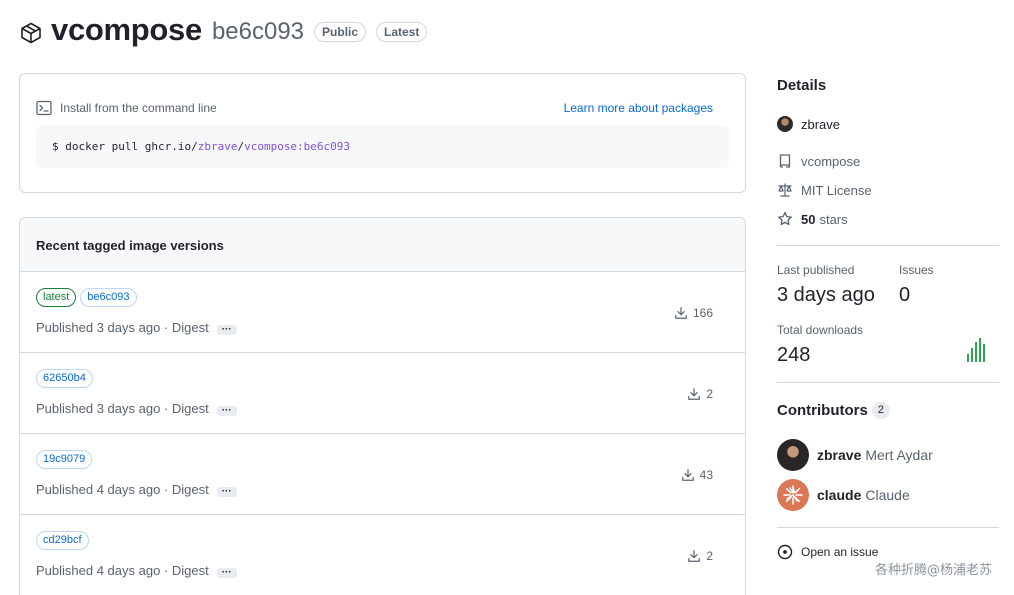 The width and height of the screenshot is (1014, 595). I want to click on download-count: 43, so click(697, 475).